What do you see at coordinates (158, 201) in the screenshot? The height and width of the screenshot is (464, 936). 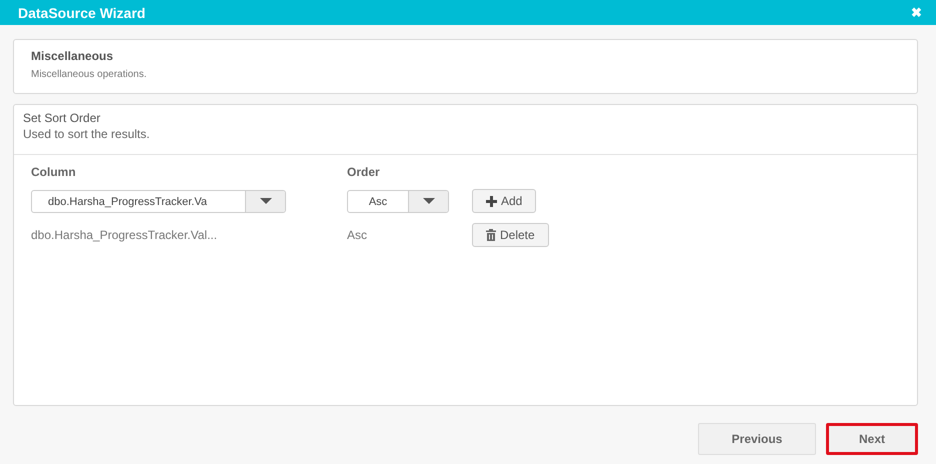 I see `column-dropdown: dbo.Harsha_ProgressTracker.Va` at bounding box center [158, 201].